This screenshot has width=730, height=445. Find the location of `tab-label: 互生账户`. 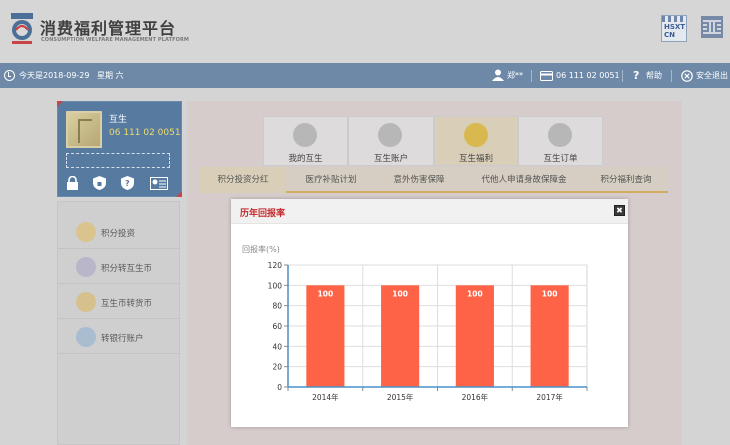

tab-label: 互生账户 is located at coordinates (390, 159).